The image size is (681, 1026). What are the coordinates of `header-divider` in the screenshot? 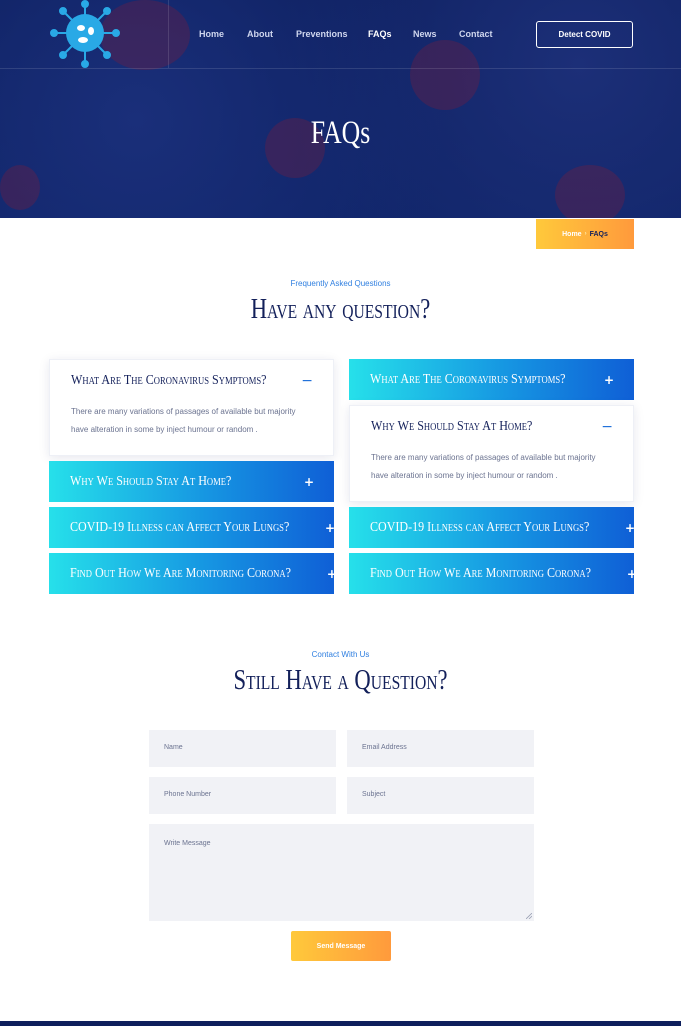 It's located at (340, 68).